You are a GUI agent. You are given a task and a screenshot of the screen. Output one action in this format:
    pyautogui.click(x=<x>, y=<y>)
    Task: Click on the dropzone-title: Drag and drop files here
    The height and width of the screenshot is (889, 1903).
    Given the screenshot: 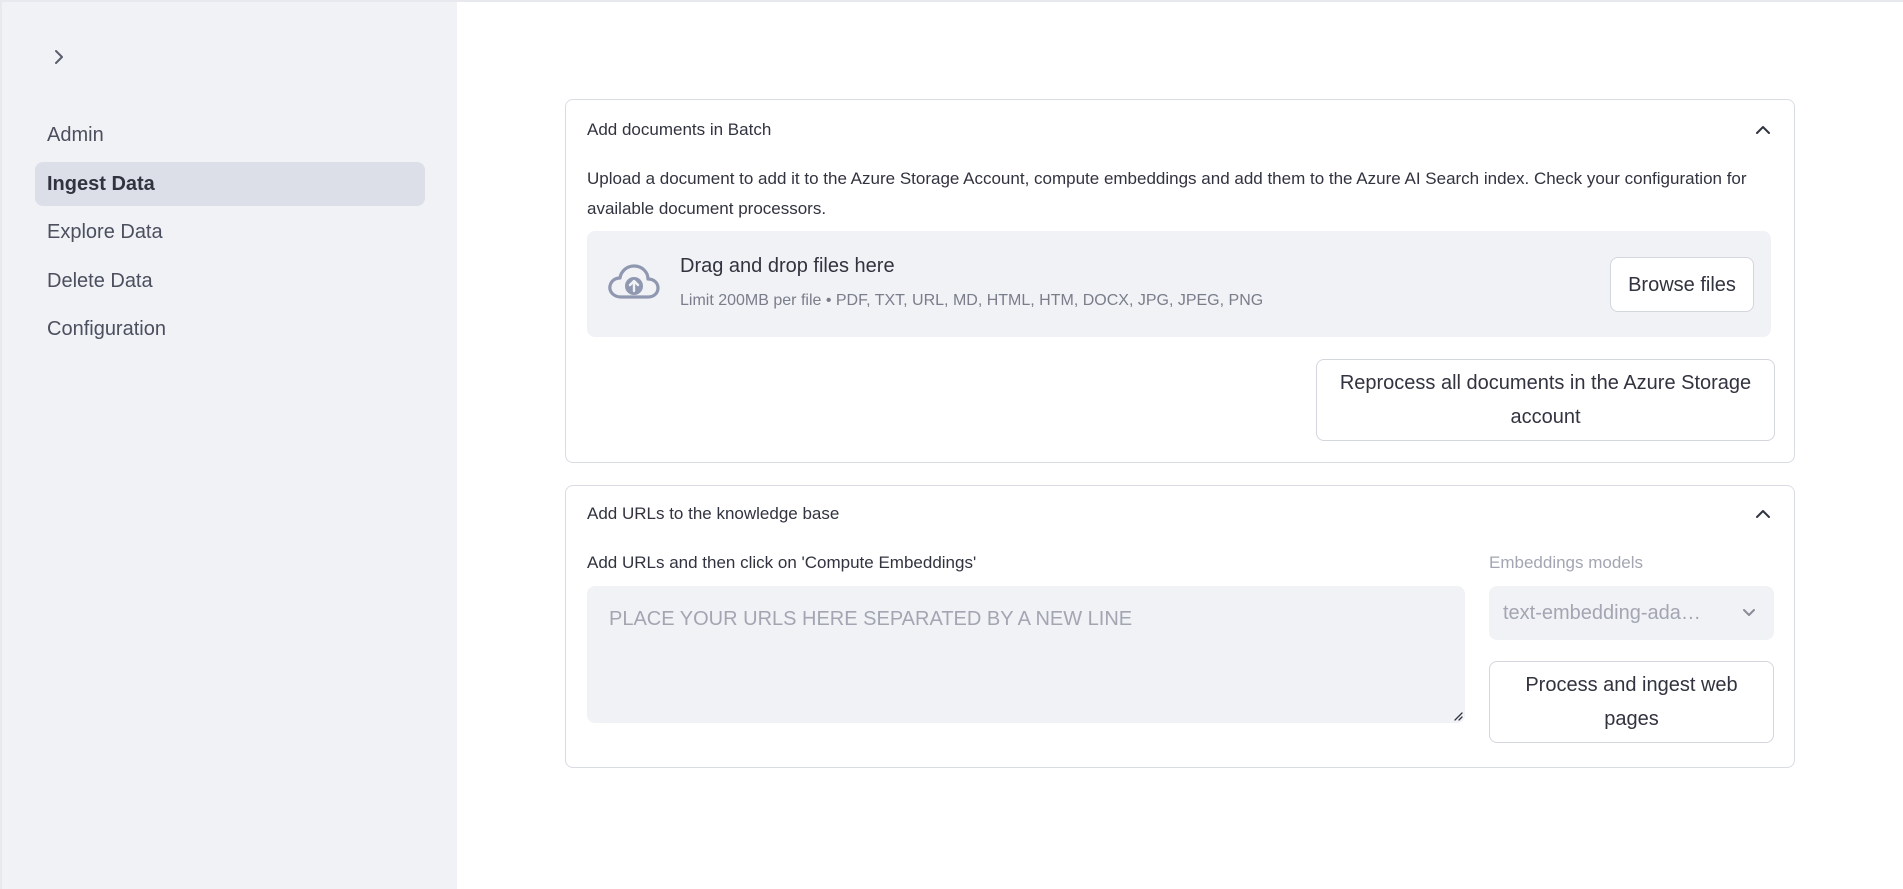 What is the action you would take?
    pyautogui.click(x=787, y=266)
    